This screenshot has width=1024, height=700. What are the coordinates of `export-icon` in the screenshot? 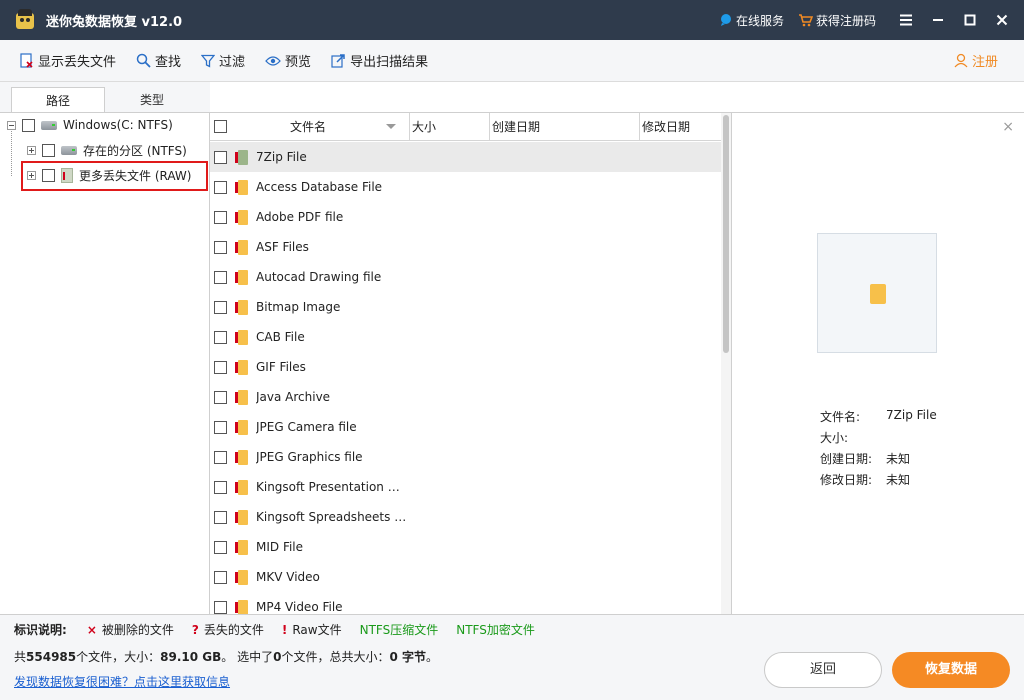 It's located at (338, 61).